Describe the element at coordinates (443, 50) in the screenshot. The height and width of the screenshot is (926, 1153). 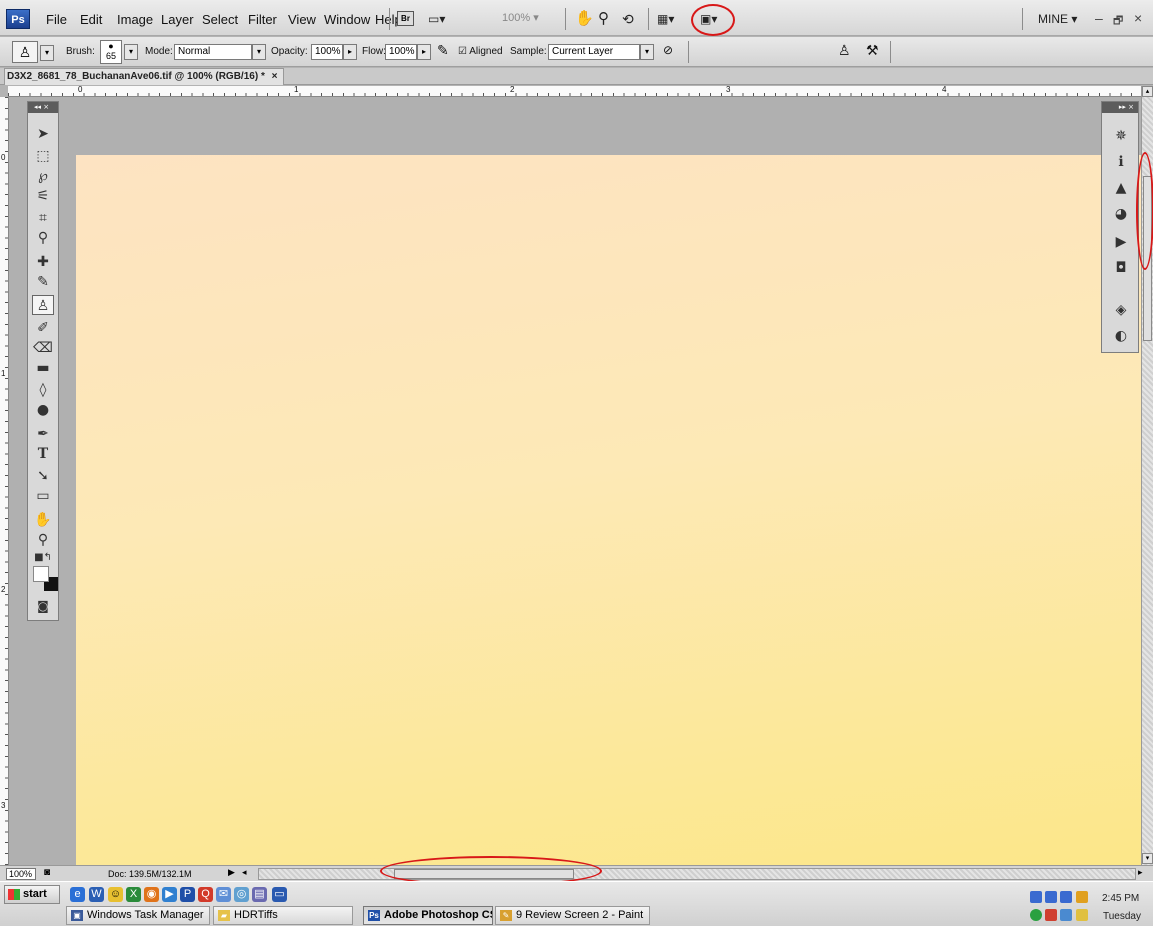
I see `airbrush-icon: ✎` at that location.